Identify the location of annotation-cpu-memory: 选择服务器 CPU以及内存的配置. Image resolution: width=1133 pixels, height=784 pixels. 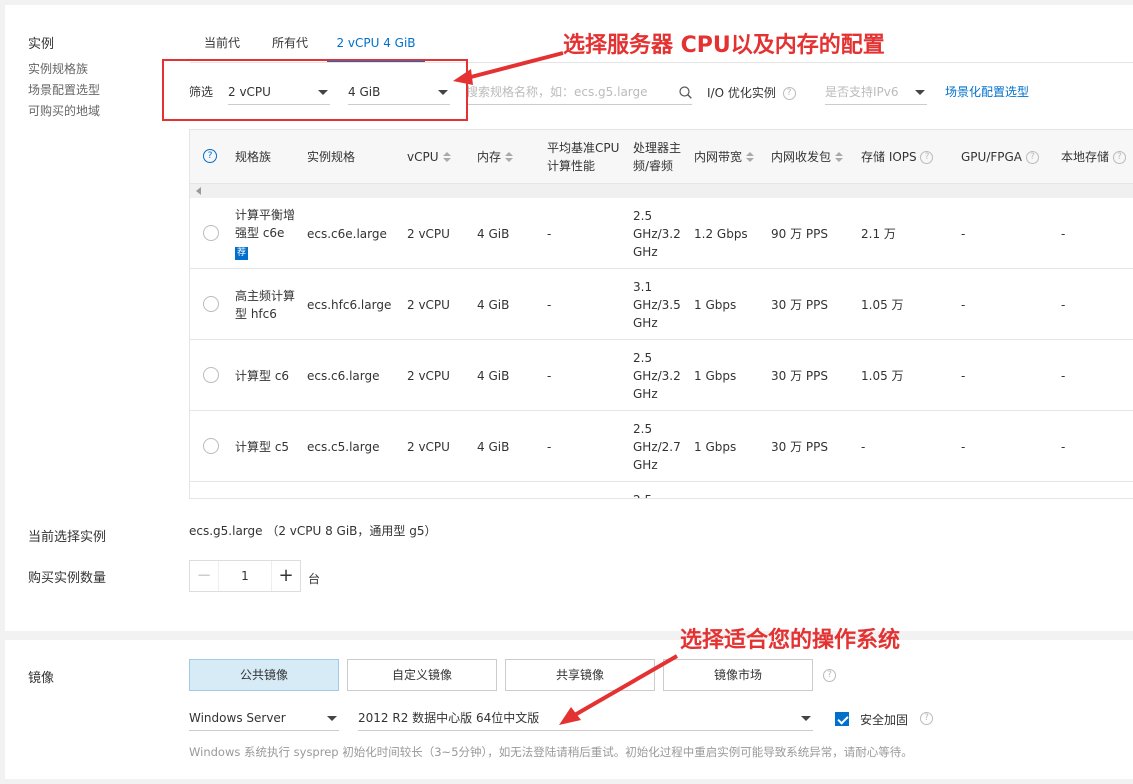
(724, 45).